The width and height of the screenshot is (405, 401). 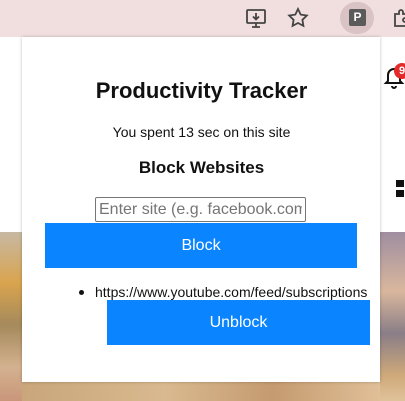 What do you see at coordinates (202, 18) in the screenshot?
I see `browser-toolbar: P` at bounding box center [202, 18].